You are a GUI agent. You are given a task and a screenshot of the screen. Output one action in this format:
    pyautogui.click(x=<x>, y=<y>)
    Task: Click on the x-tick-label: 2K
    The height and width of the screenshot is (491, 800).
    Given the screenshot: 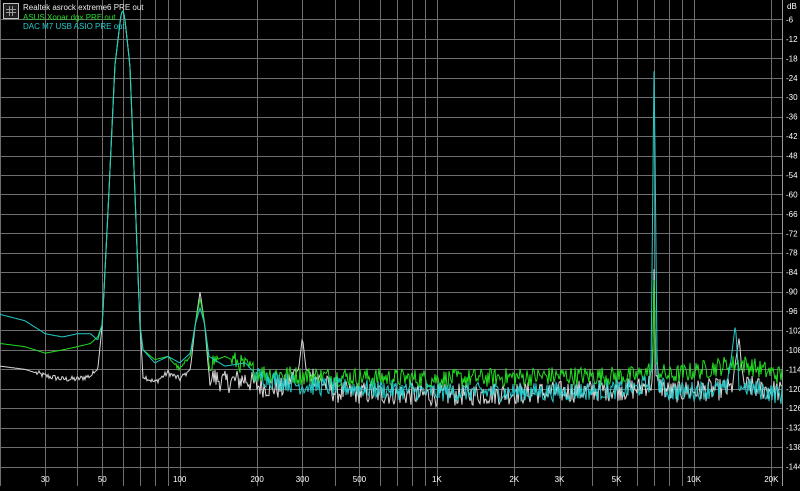 What is the action you would take?
    pyautogui.click(x=514, y=479)
    